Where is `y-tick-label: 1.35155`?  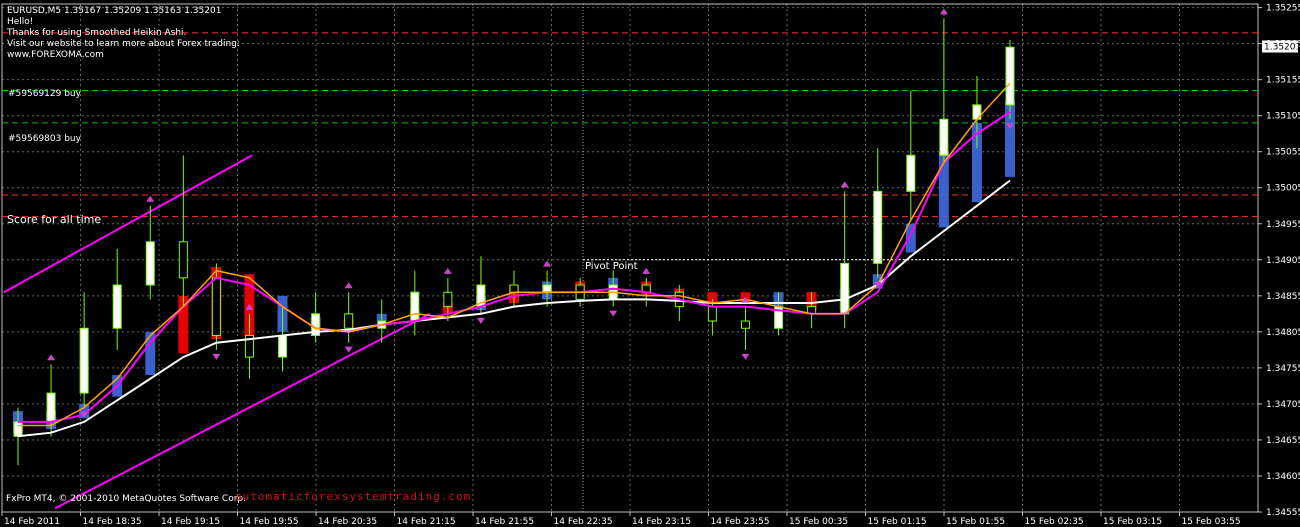
y-tick-label: 1.35155 is located at coordinates (1283, 81).